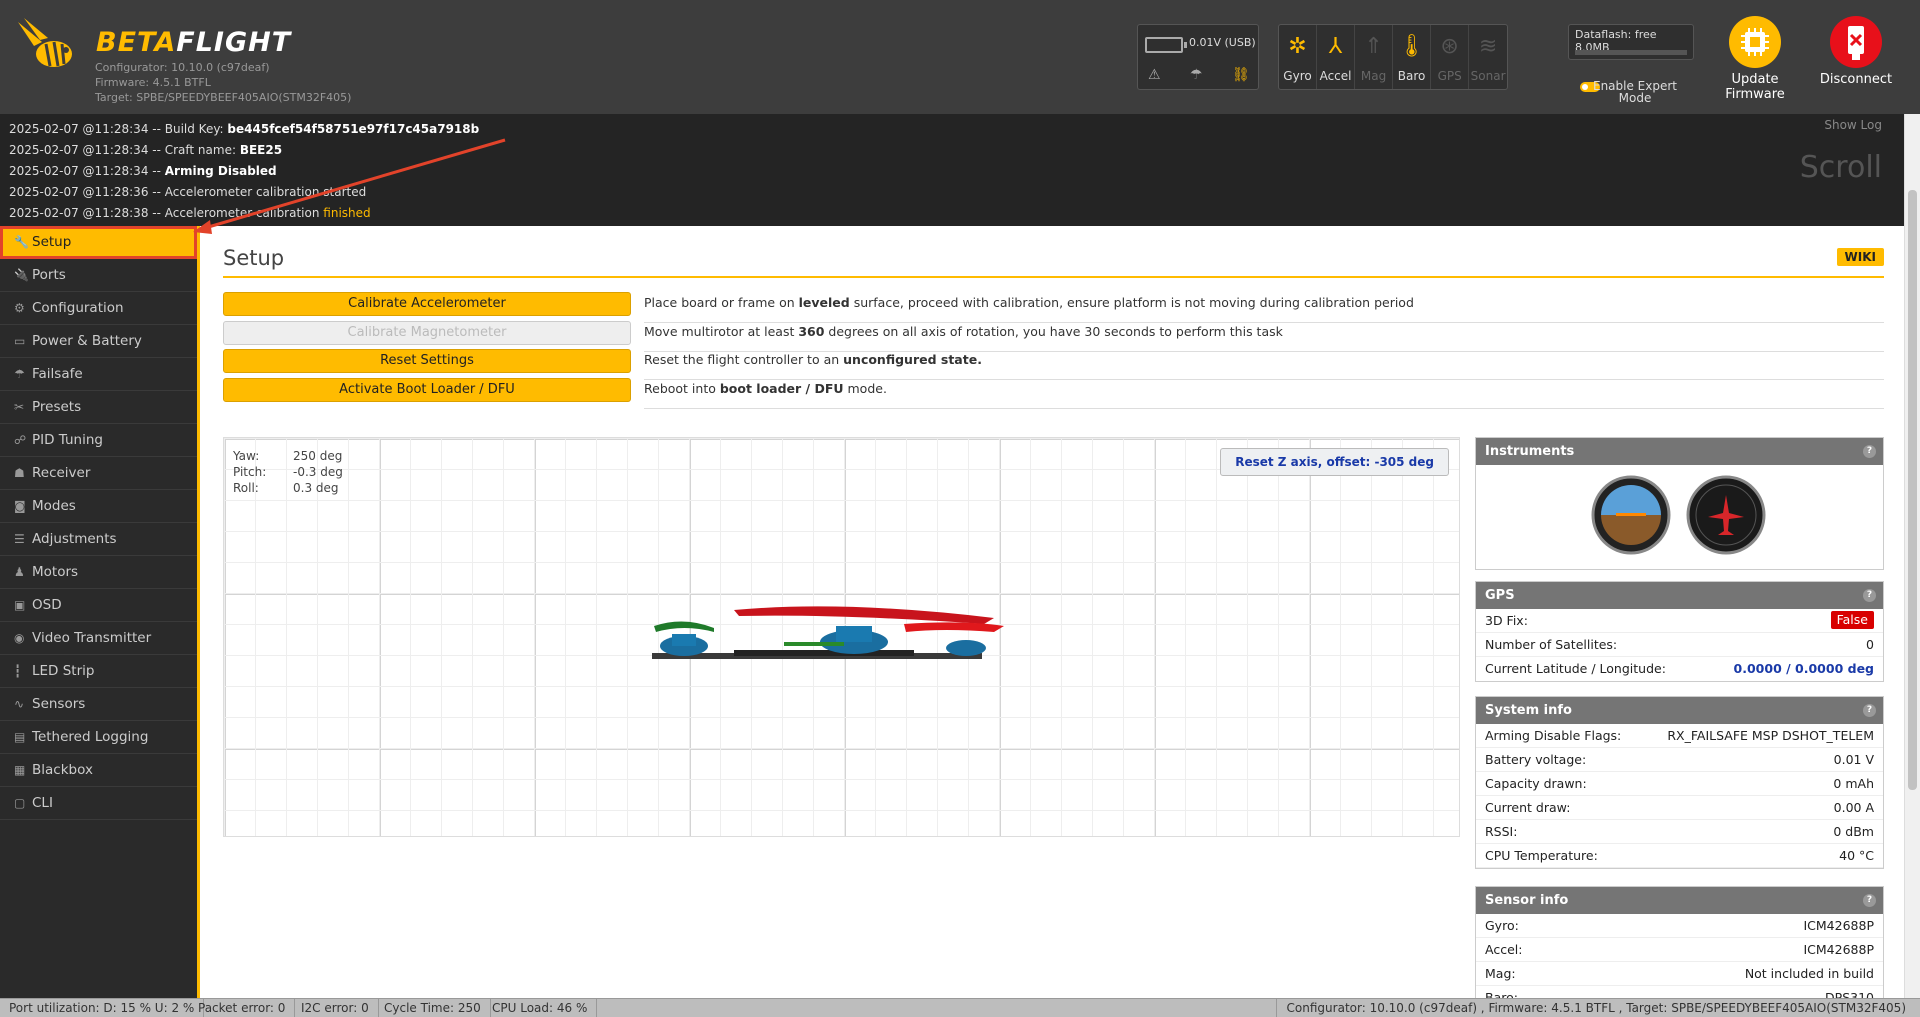  What do you see at coordinates (1678, 515) in the screenshot?
I see `instrument-gauges` at bounding box center [1678, 515].